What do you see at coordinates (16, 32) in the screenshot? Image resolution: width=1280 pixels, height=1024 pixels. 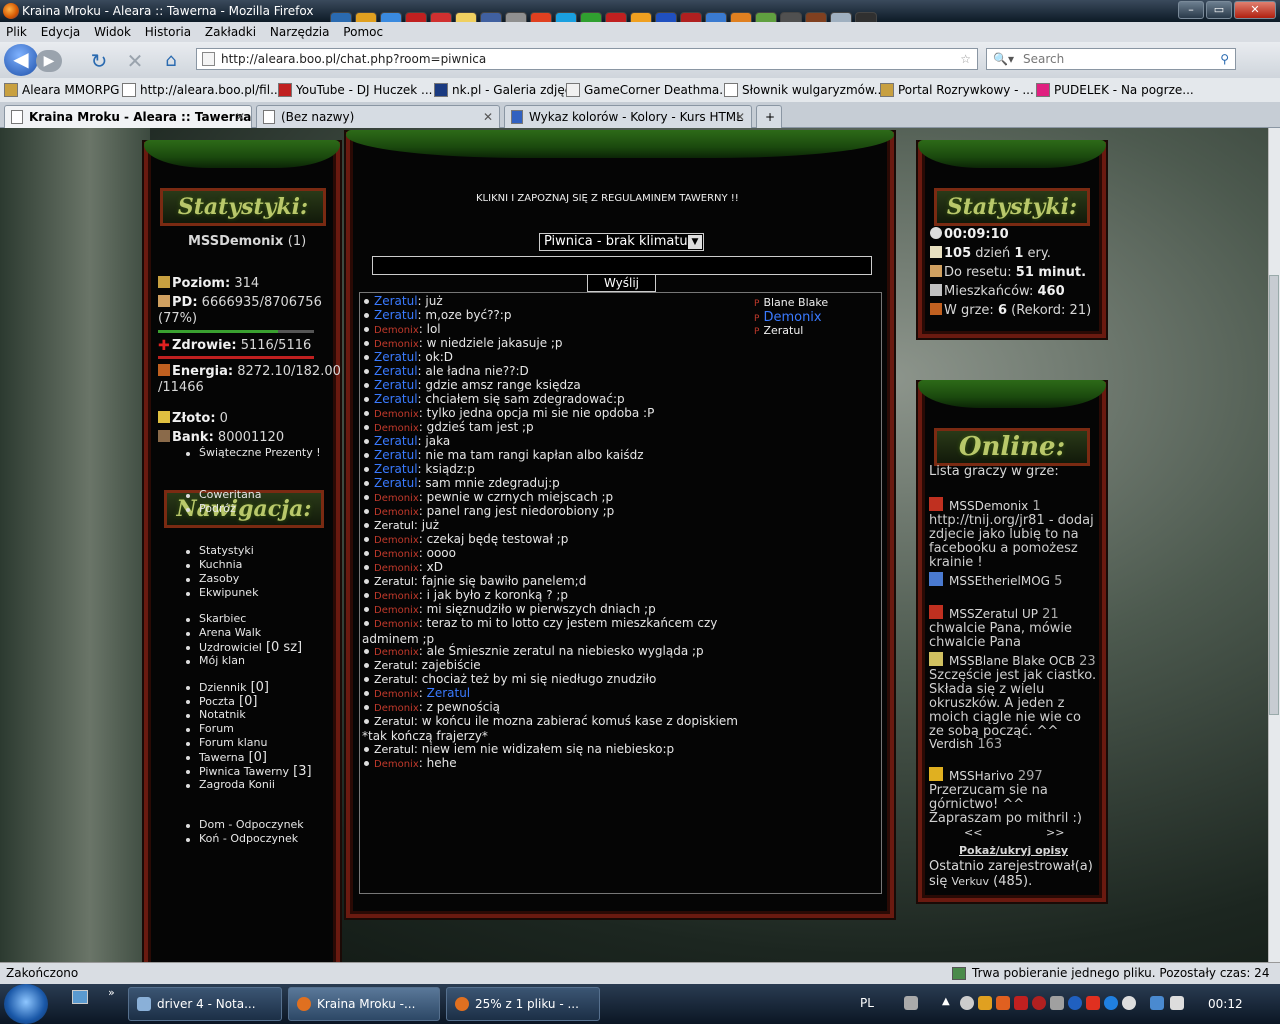 I see `menu-plik: Plik` at bounding box center [16, 32].